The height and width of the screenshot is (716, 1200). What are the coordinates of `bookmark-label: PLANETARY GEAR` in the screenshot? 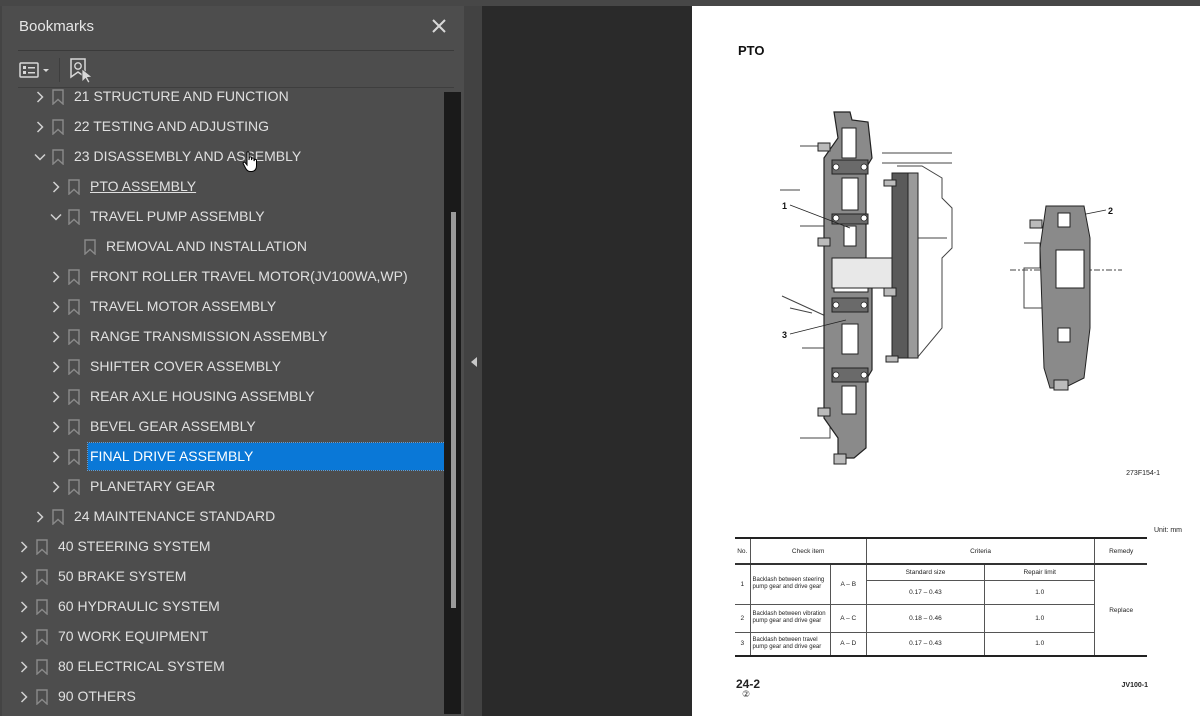 It's located at (152, 486).